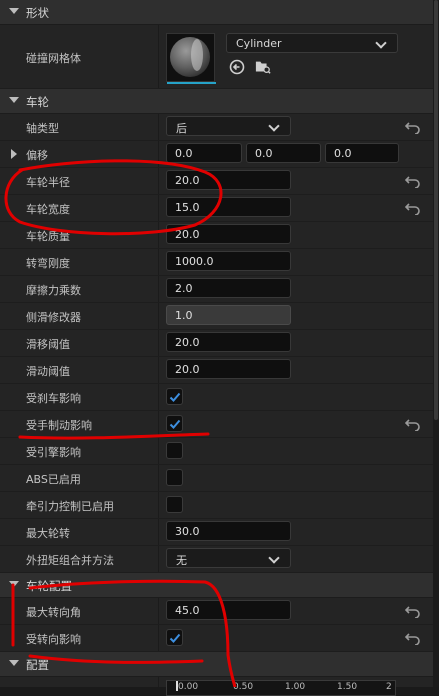  I want to click on offset-label: 偏移, so click(37, 155).